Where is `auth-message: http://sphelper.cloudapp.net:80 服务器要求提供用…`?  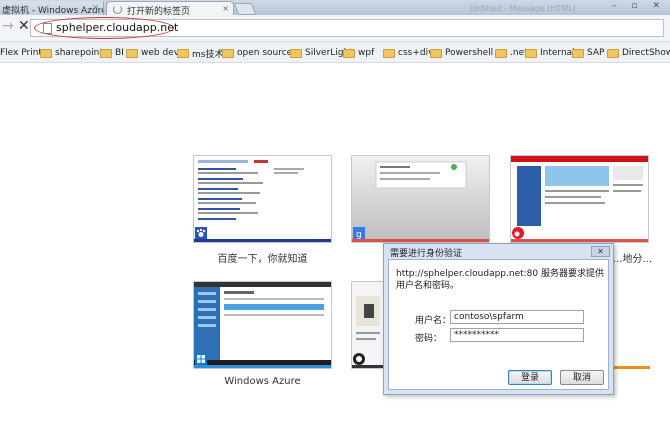
auth-message: http://sphelper.cloudapp.net:80 服务器要求提供用… is located at coordinates (500, 280).